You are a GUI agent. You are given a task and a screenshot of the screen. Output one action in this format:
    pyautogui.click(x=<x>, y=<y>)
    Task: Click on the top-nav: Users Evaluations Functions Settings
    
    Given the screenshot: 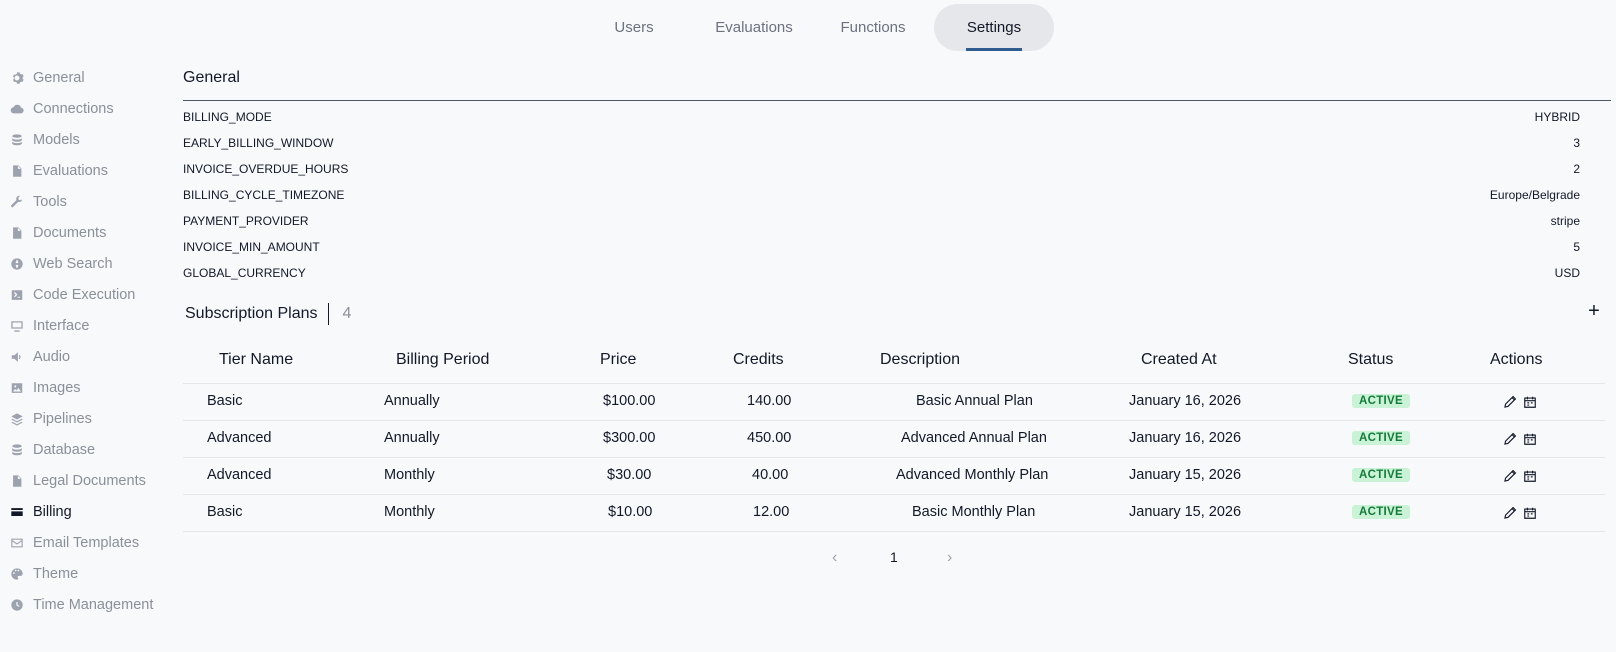 What is the action you would take?
    pyautogui.click(x=808, y=27)
    